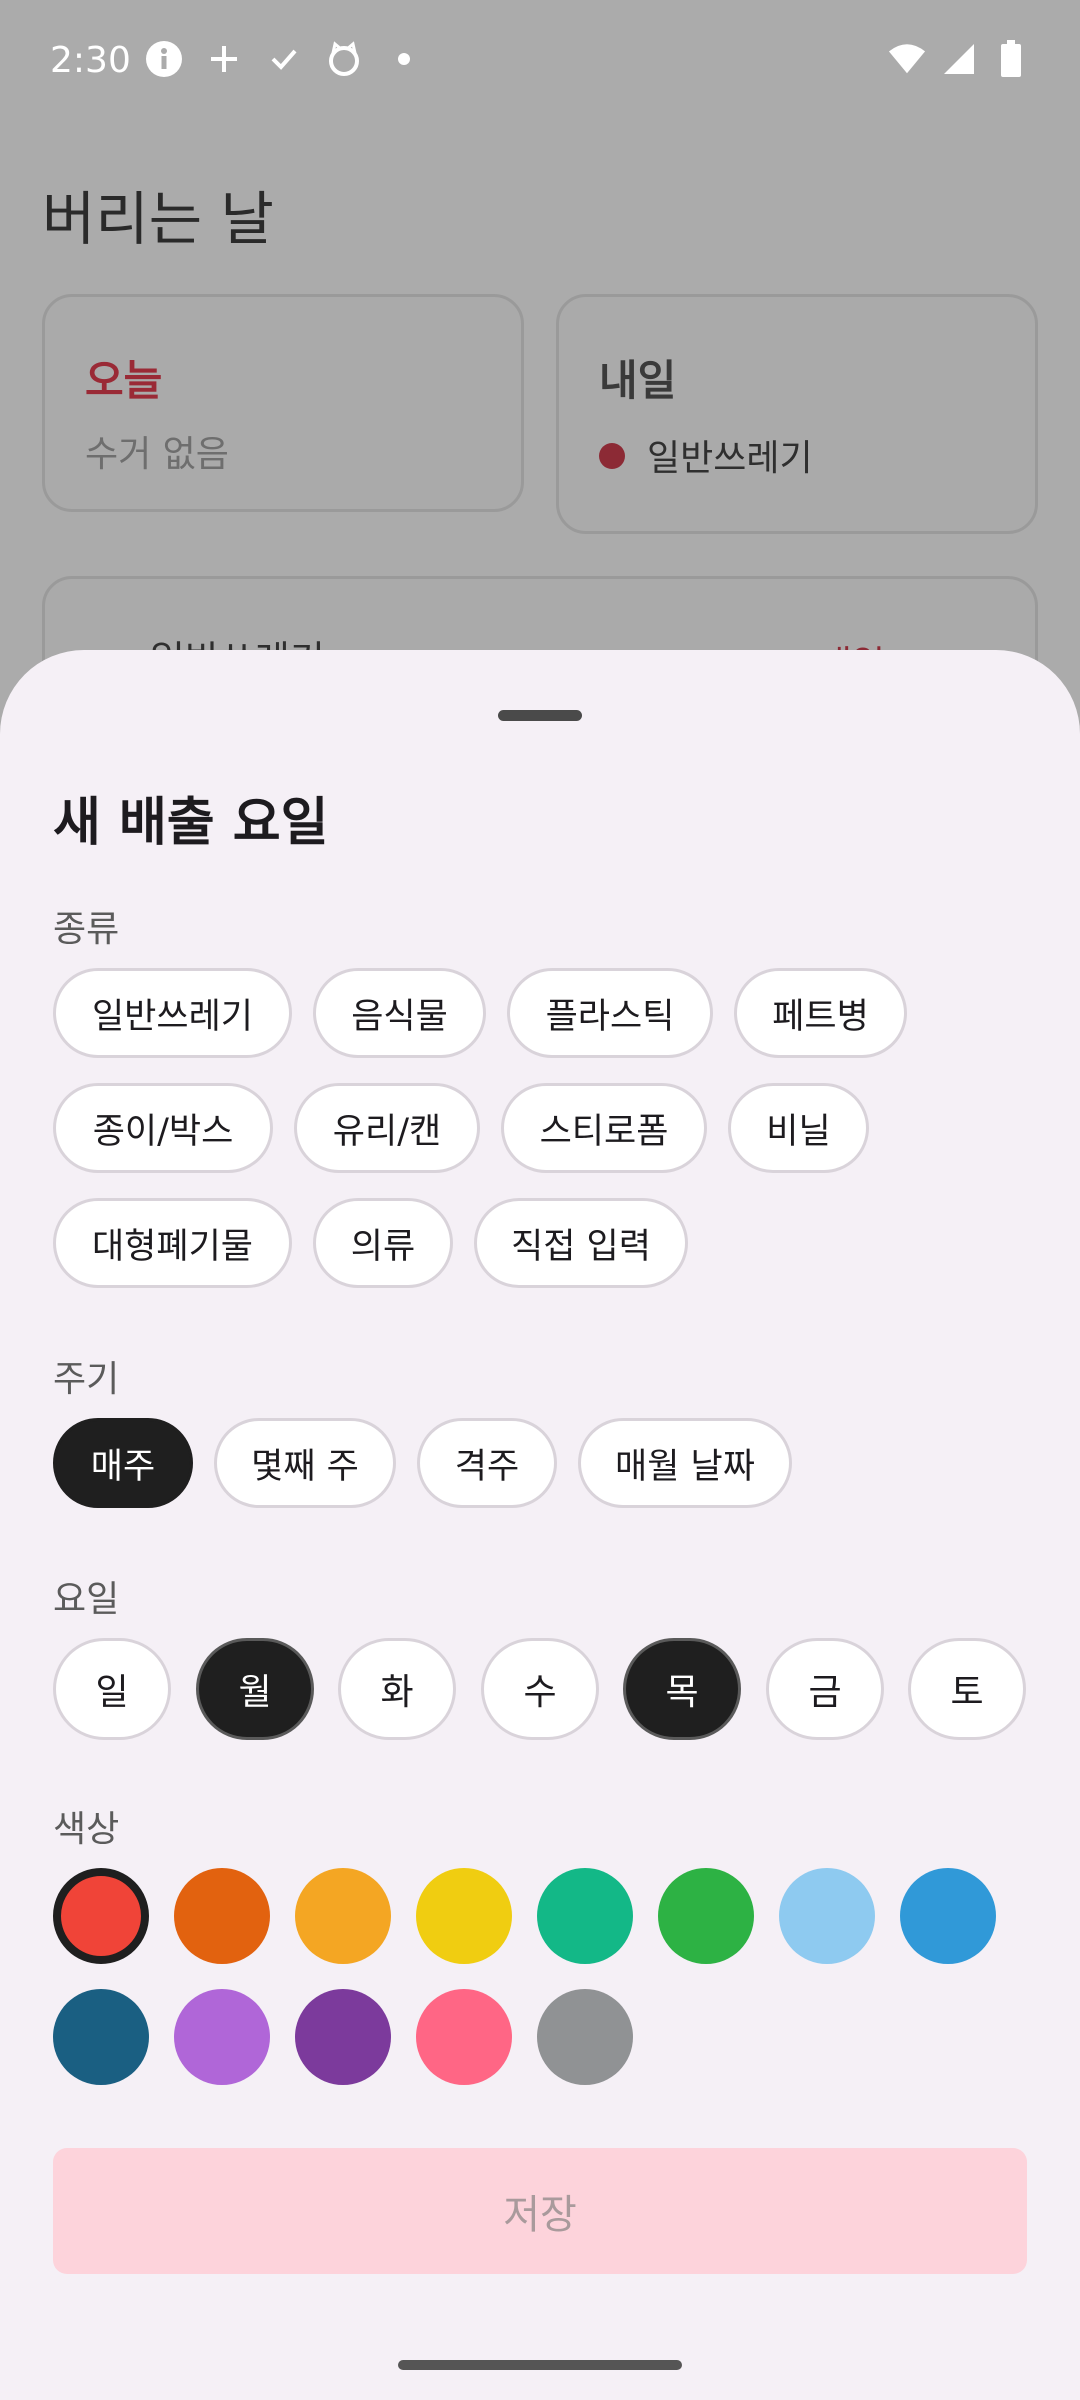  I want to click on tomorrow-item: 일반쓰레기, so click(730, 458).